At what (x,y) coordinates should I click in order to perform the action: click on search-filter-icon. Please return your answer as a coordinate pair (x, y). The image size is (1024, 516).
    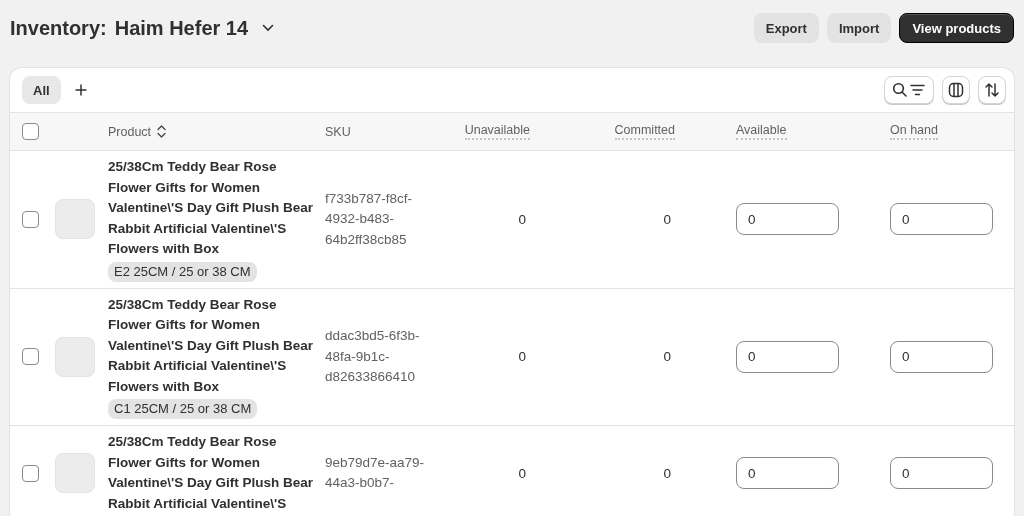
    Looking at the image, I should click on (909, 90).